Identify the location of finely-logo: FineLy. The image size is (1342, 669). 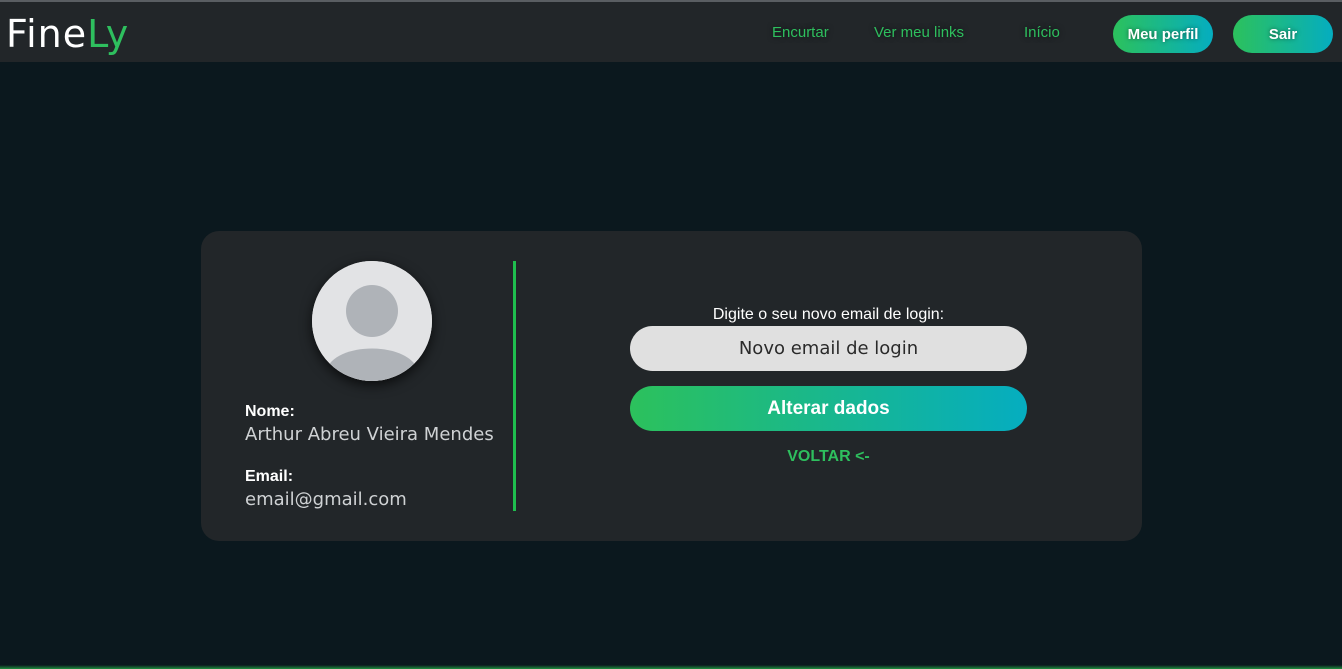
(67, 34).